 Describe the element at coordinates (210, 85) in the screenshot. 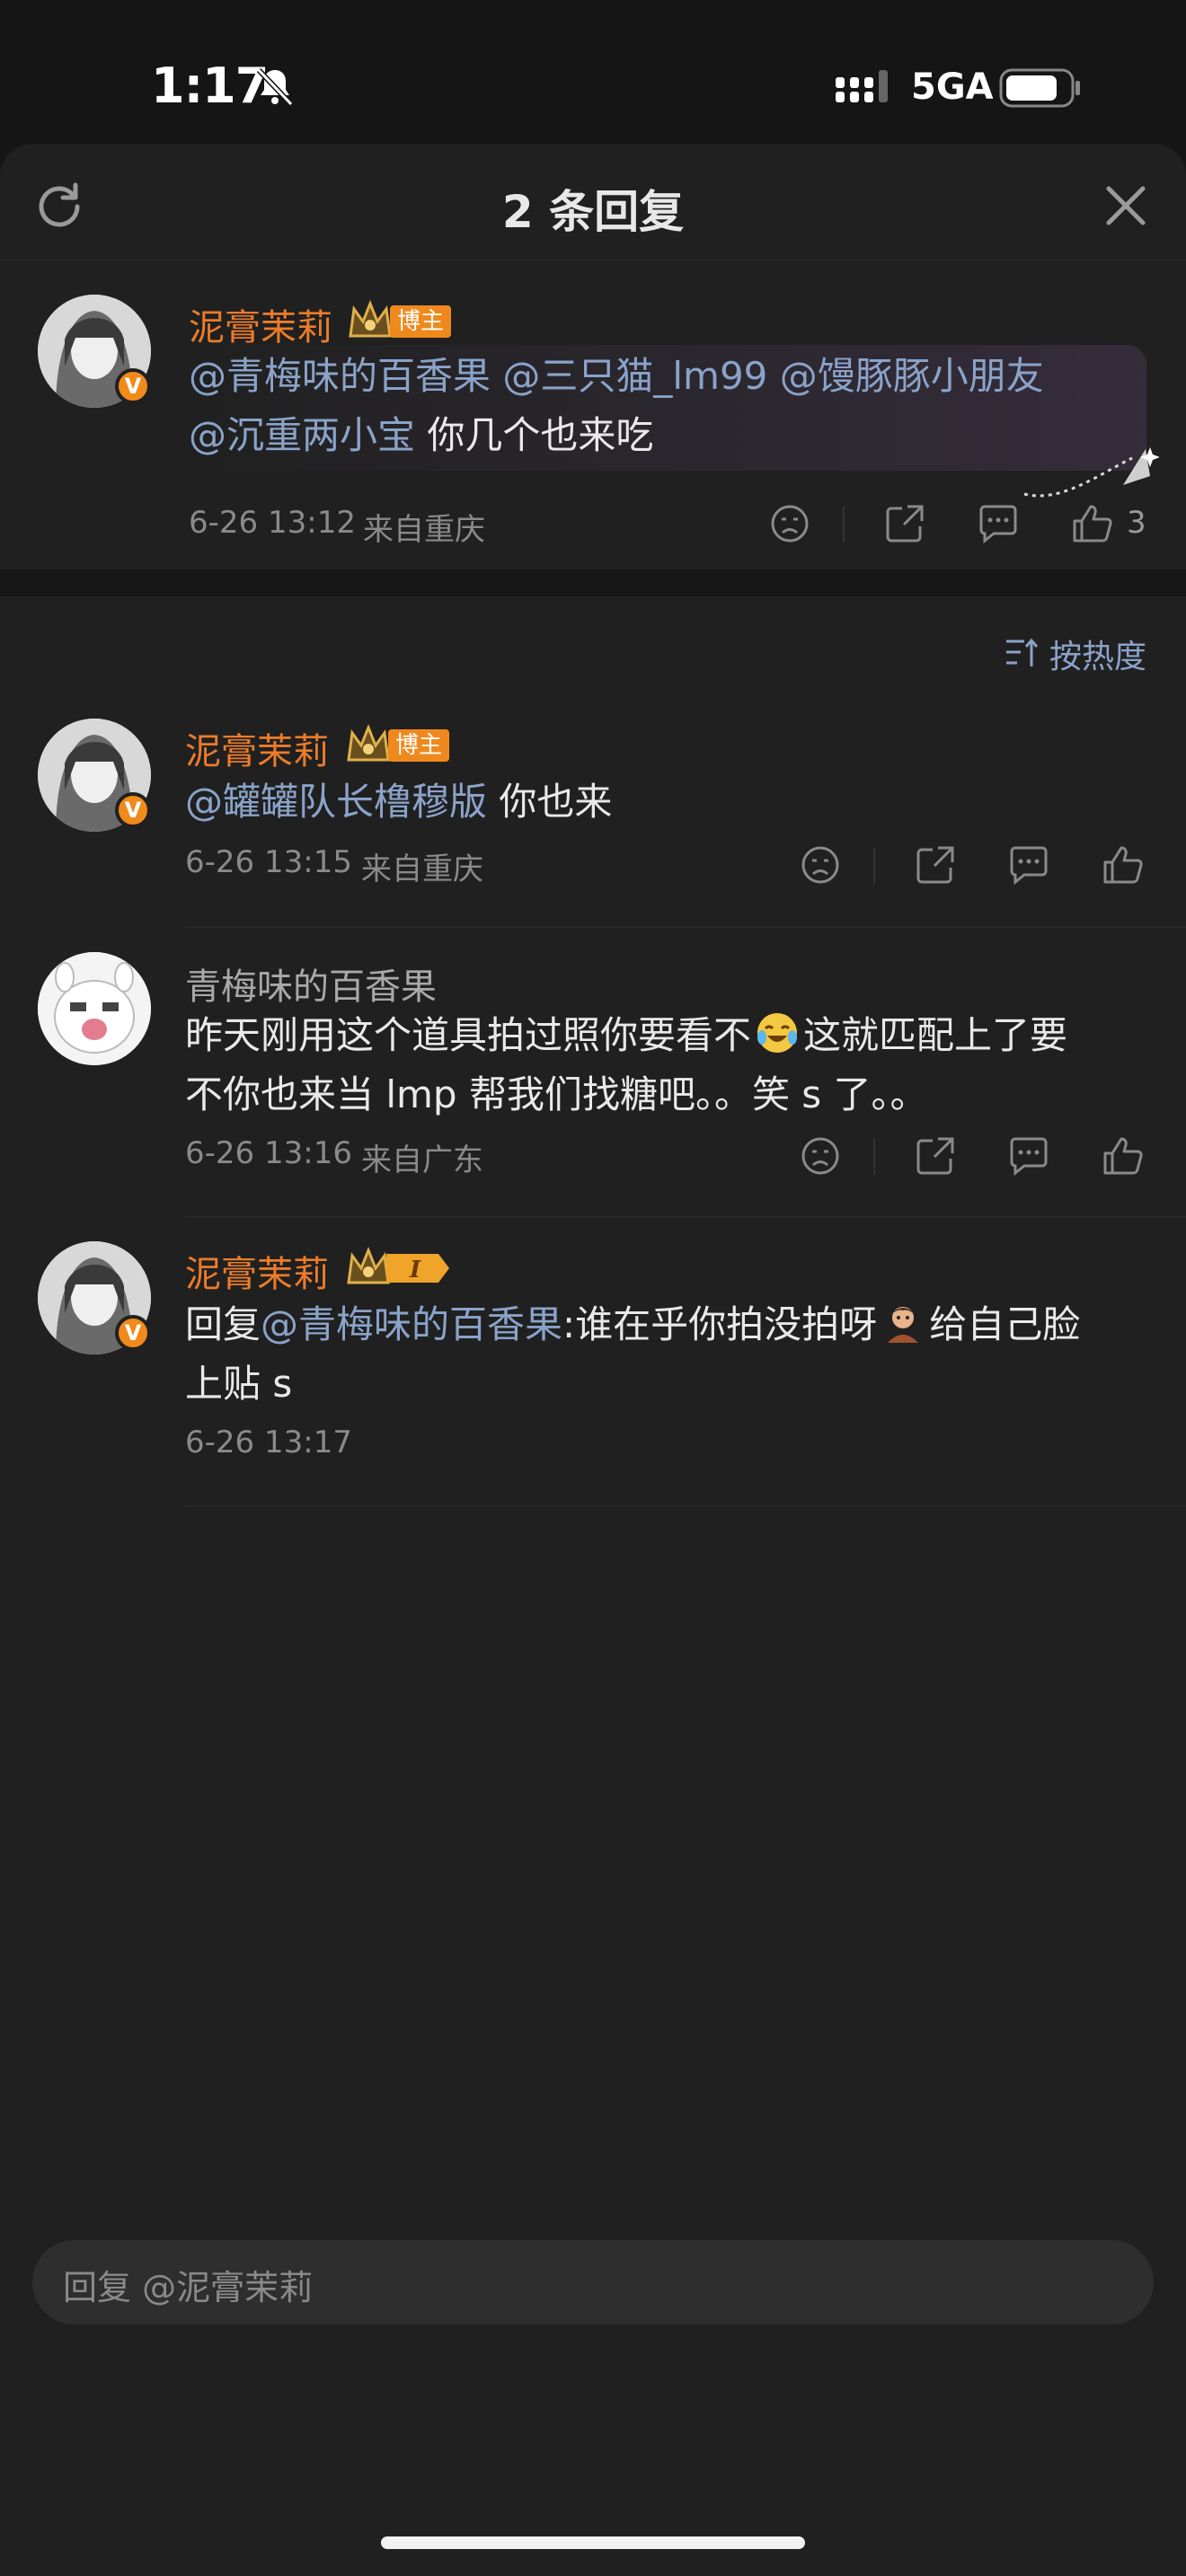

I see `status-time: 1:17` at that location.